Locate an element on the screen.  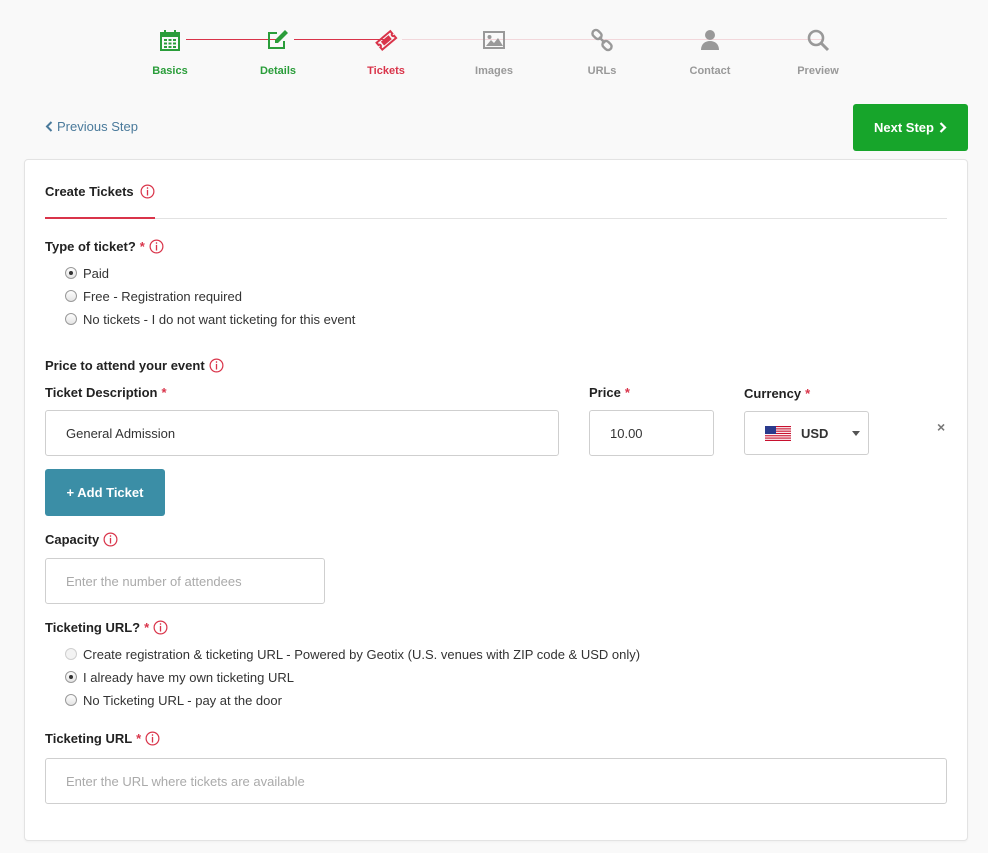
chevron-right-icon is located at coordinates (943, 127).